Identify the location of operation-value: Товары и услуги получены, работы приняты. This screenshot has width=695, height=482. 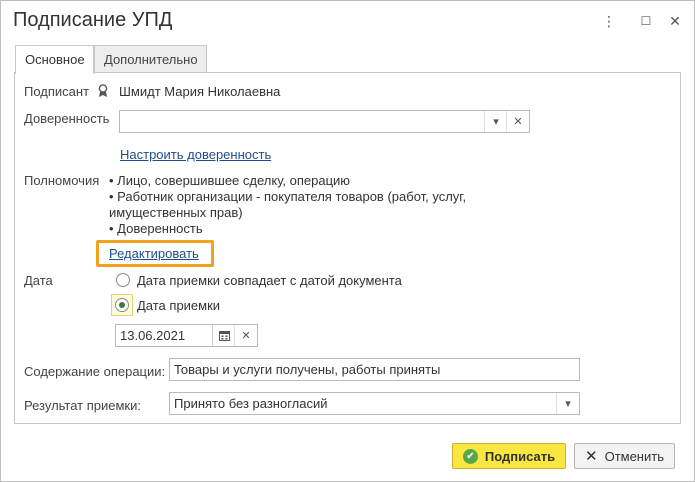
(307, 369).